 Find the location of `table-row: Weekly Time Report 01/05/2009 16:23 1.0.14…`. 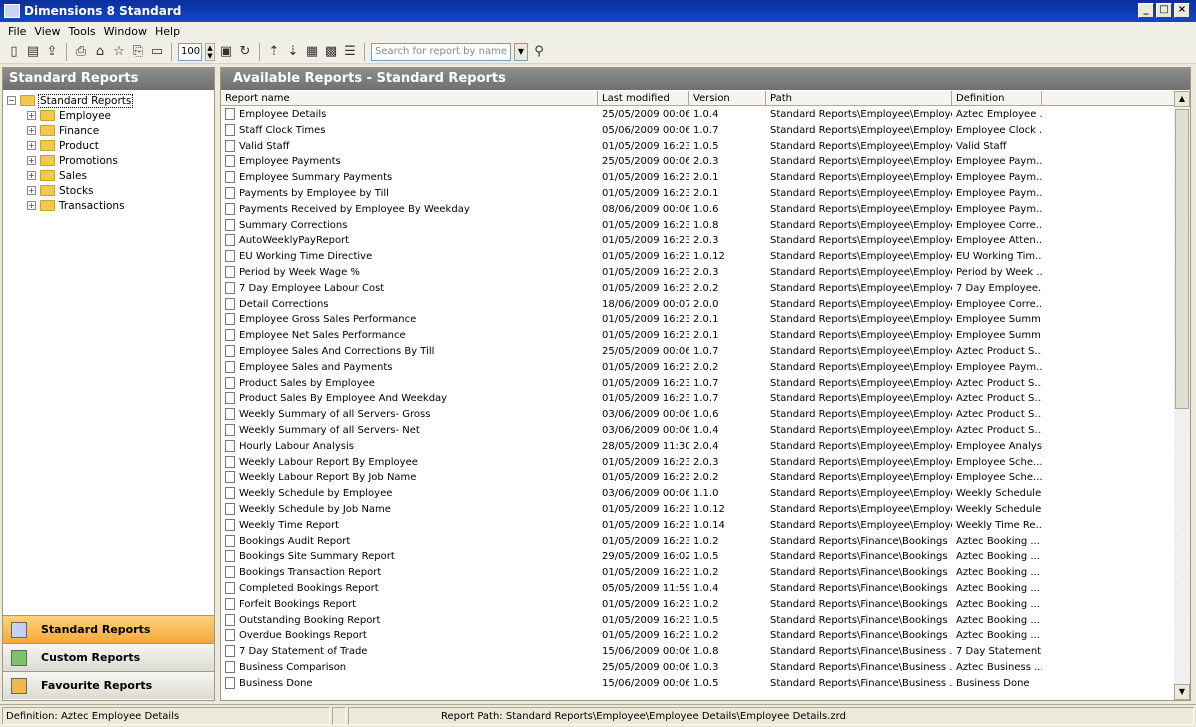

table-row: Weekly Time Report 01/05/2009 16:23 1.0.14… is located at coordinates (698, 526).